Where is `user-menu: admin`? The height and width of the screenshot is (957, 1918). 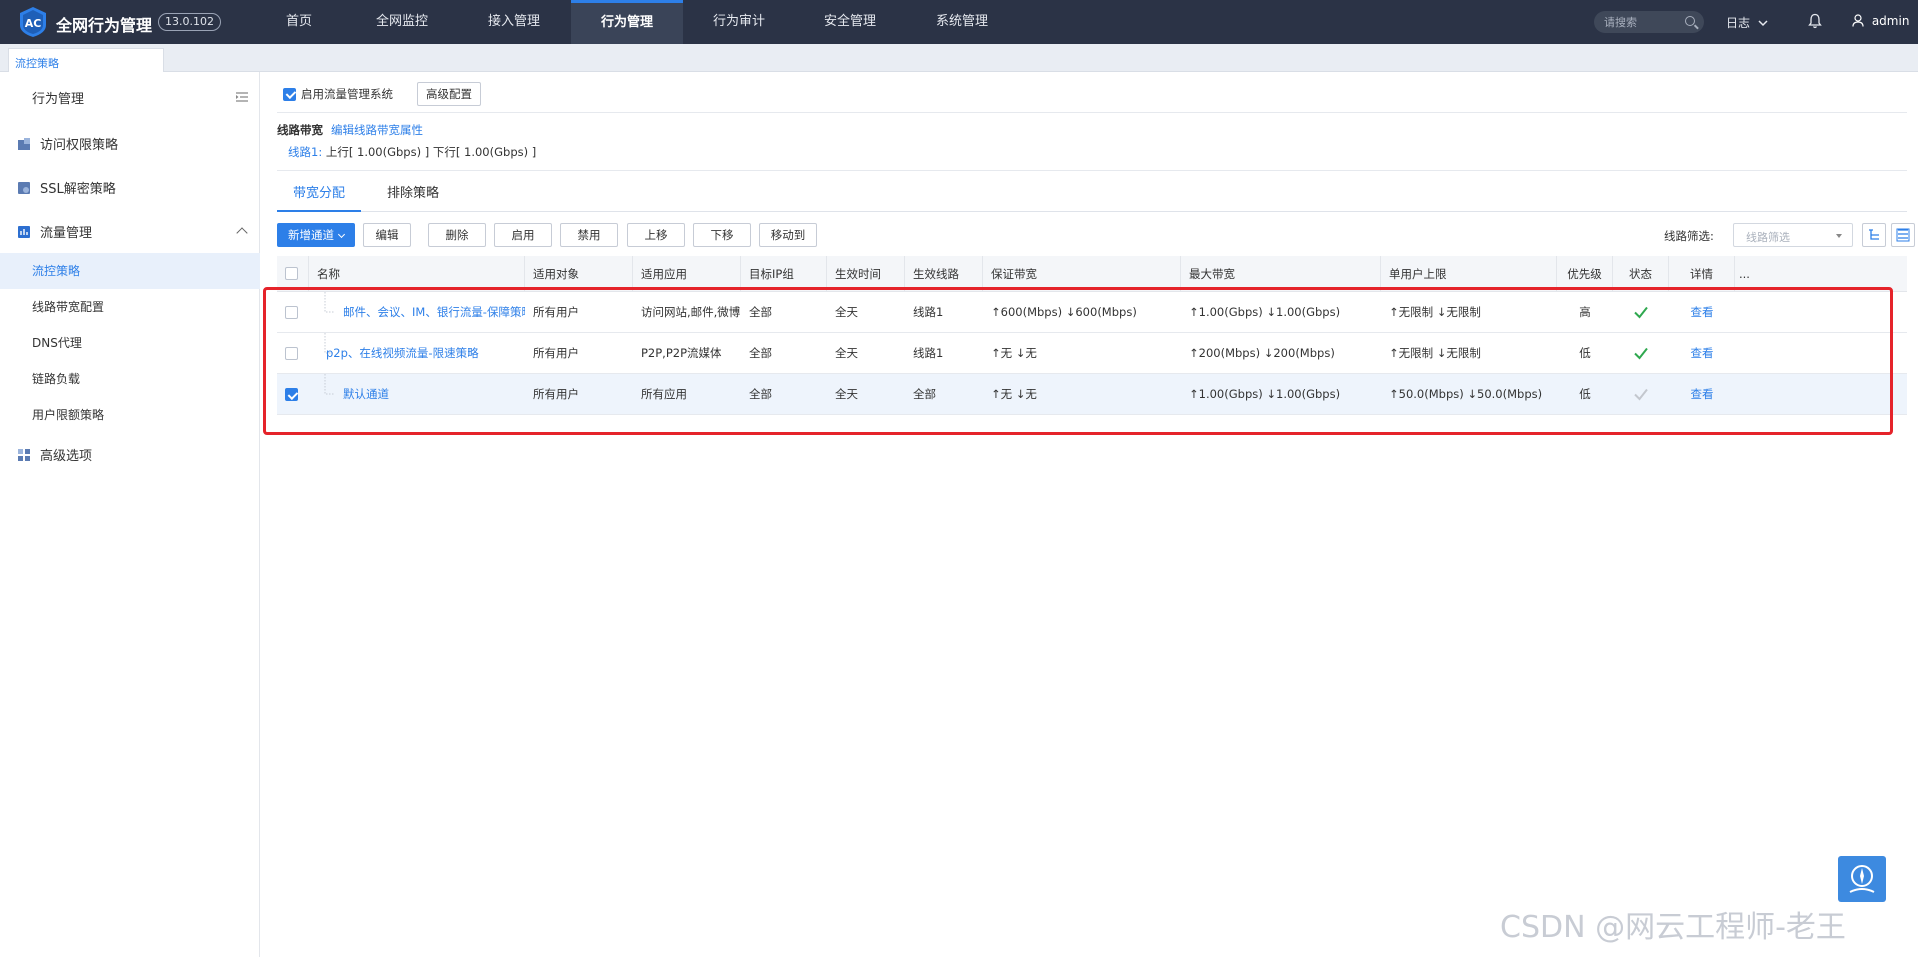
user-menu: admin is located at coordinates (1880, 21).